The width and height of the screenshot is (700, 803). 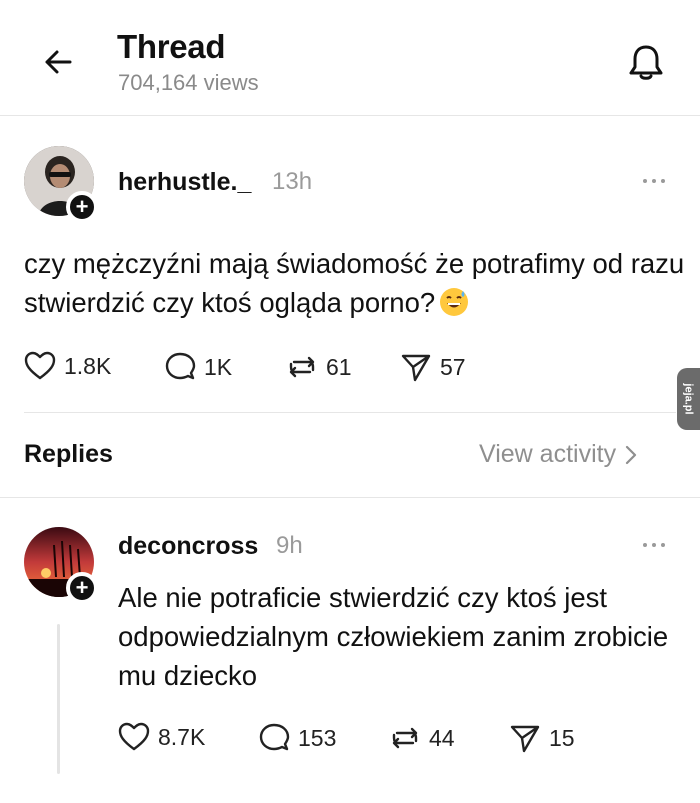 What do you see at coordinates (319, 367) in the screenshot?
I see `repost-button: 61` at bounding box center [319, 367].